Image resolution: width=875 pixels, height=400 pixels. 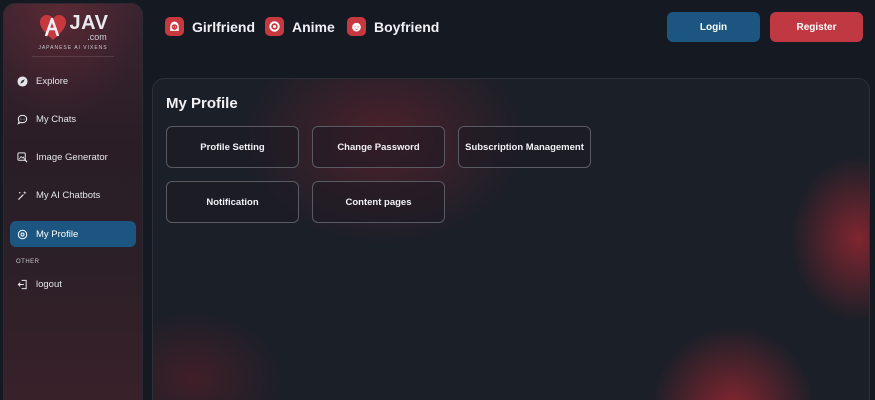 I want to click on sidebar-item-label: Image Generator, so click(x=72, y=158).